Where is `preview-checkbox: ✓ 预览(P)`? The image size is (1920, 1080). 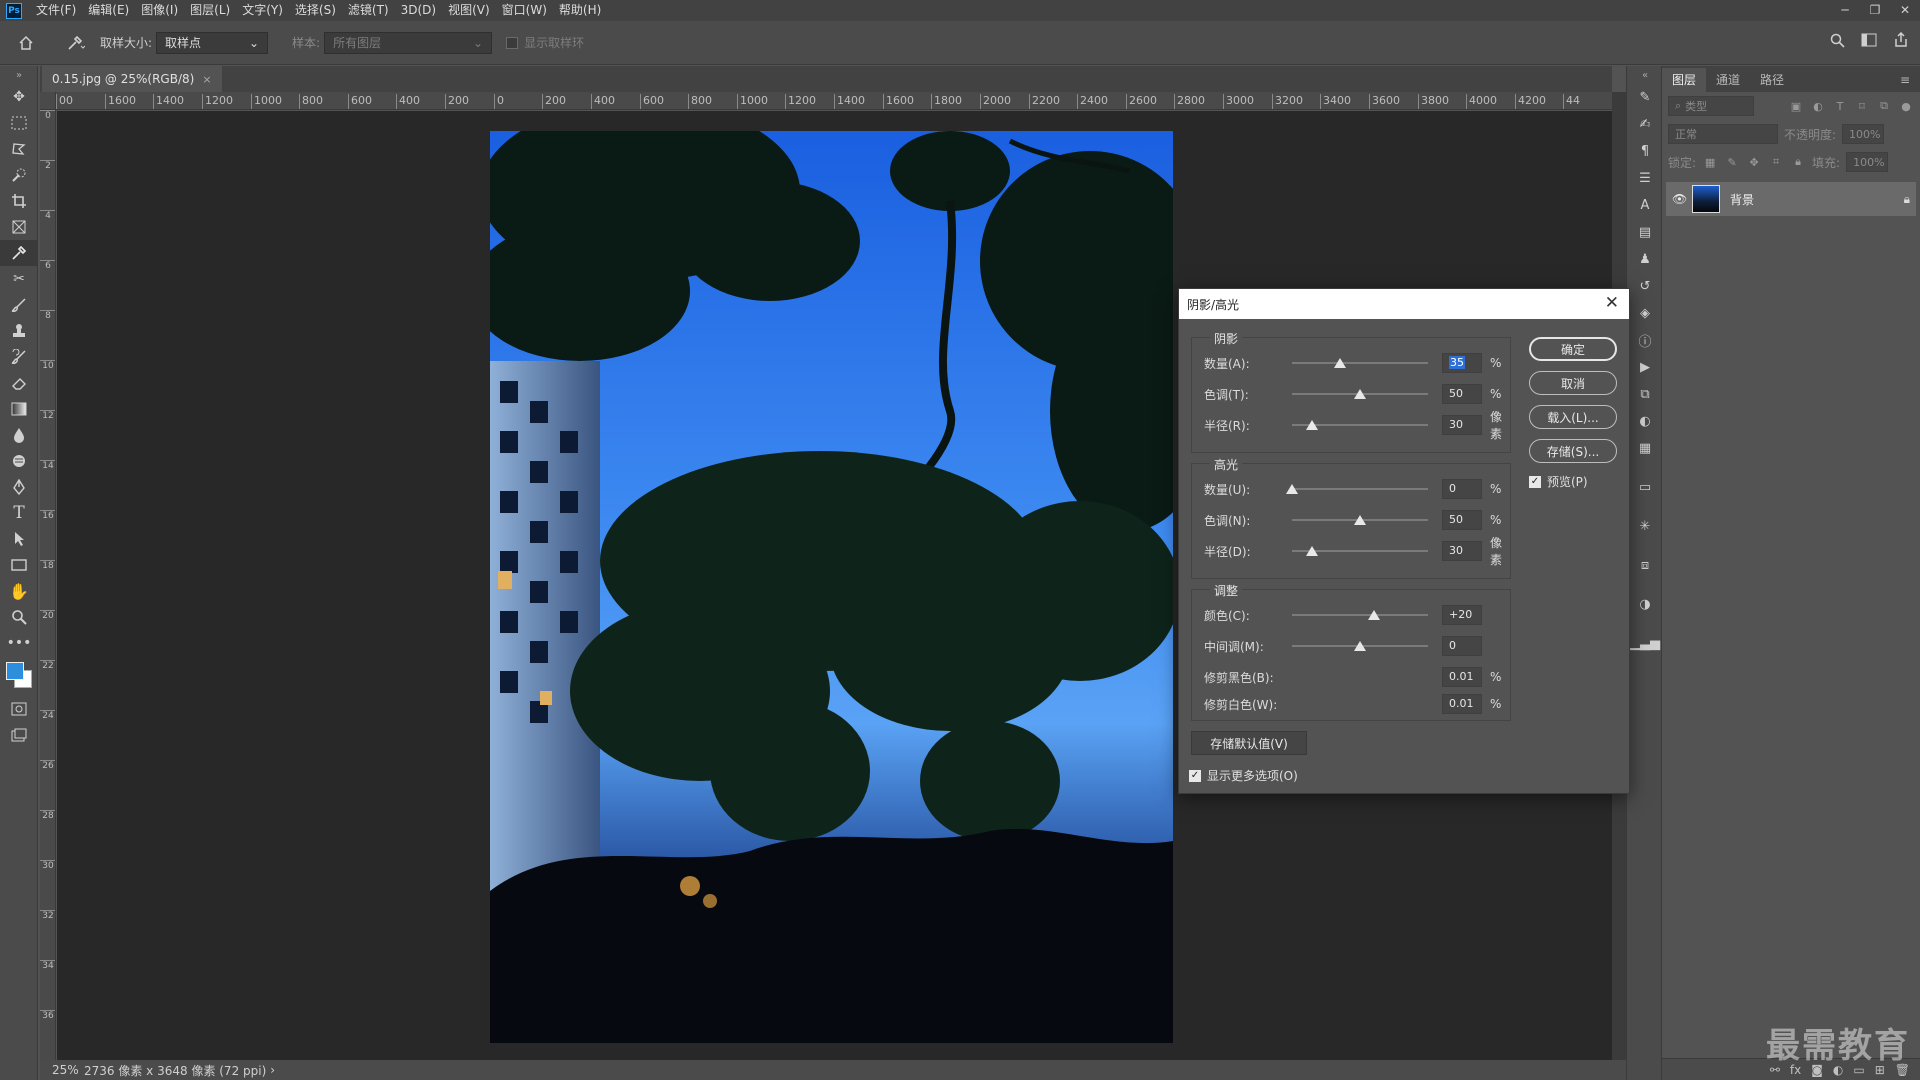
preview-checkbox: ✓ 预览(P) is located at coordinates (1558, 481).